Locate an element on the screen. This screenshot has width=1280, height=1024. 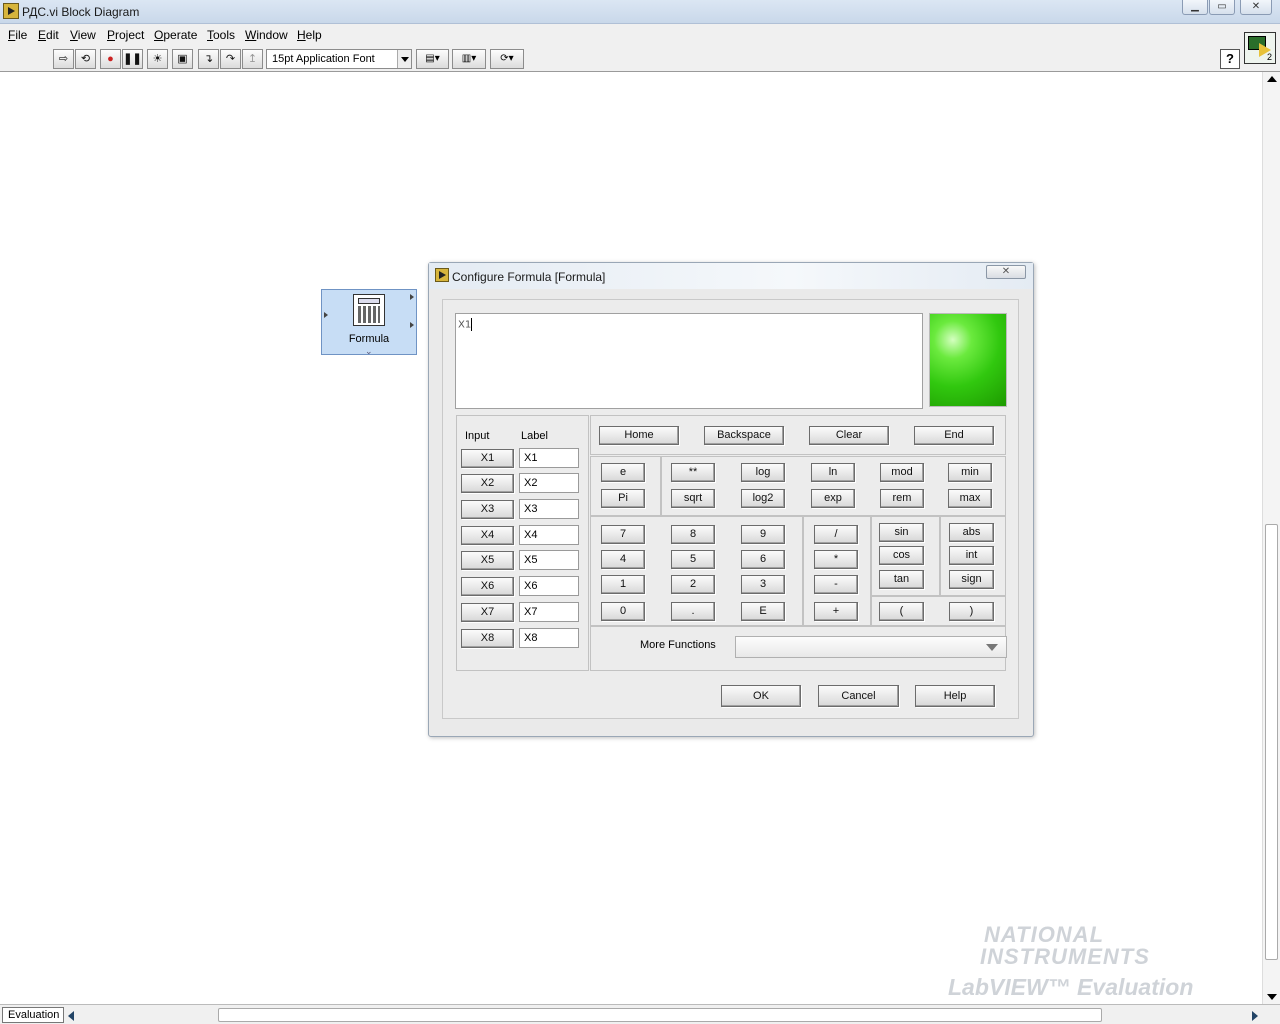
formula-input: X1 is located at coordinates (689, 361).